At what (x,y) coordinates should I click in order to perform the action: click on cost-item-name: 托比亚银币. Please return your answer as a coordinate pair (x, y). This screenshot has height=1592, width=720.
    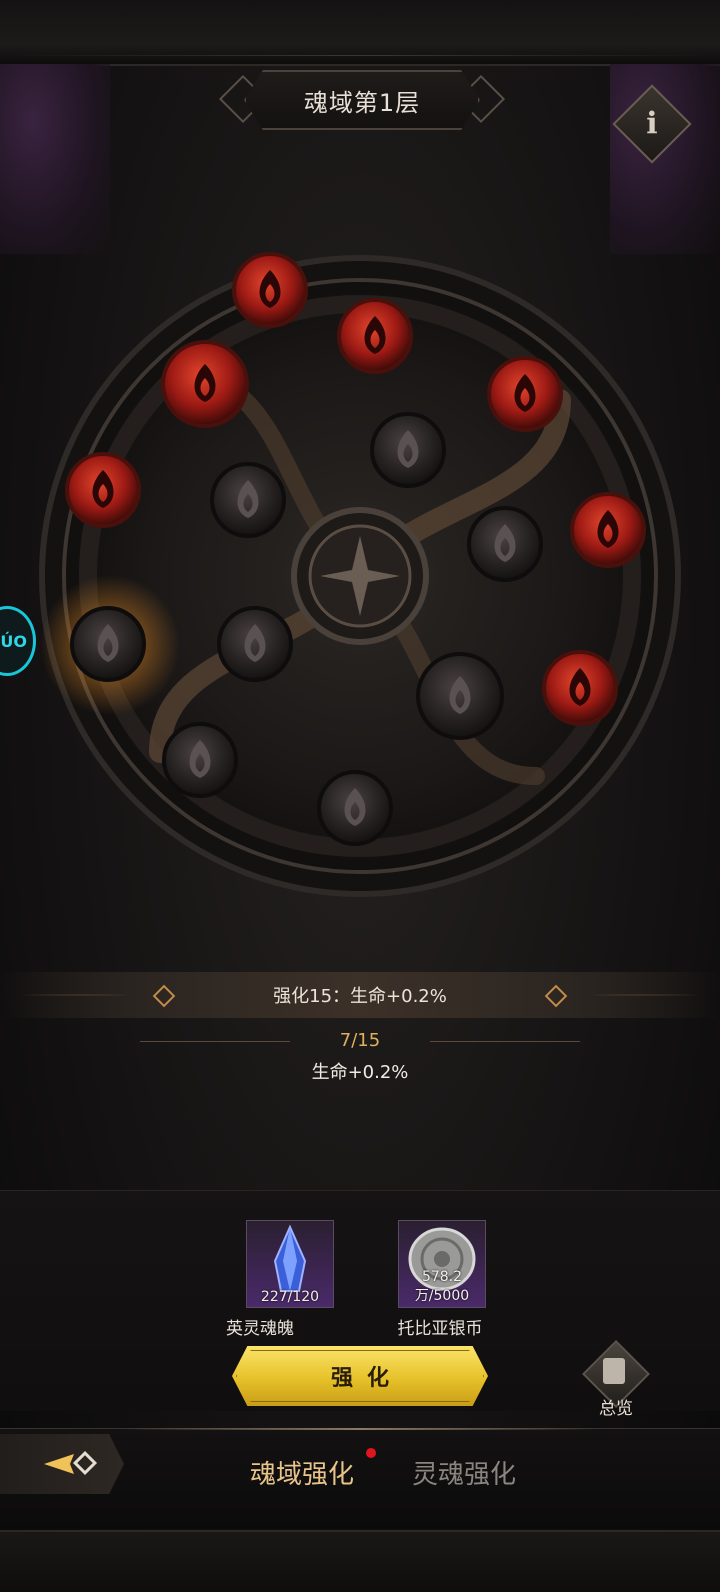
    Looking at the image, I should click on (440, 1329).